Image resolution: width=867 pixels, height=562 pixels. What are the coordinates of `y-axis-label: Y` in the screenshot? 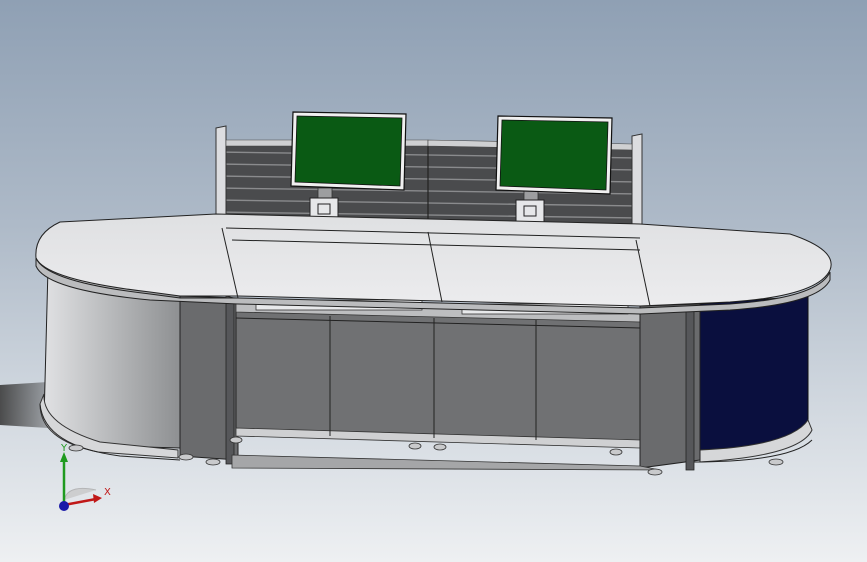 It's located at (64, 448).